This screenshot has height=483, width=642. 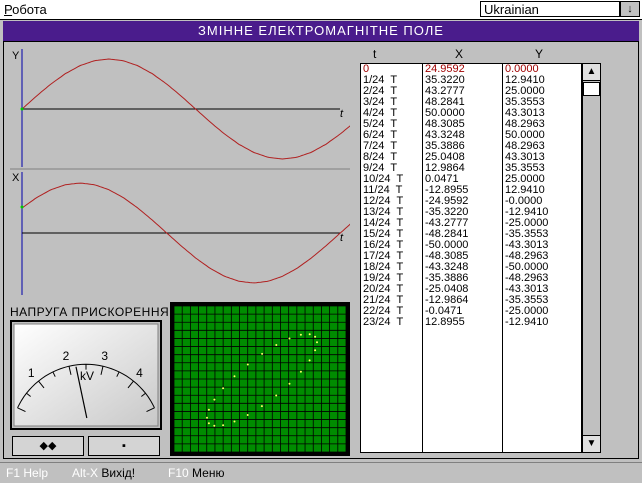 What do you see at coordinates (539, 54) in the screenshot?
I see `table-header-y: Y` at bounding box center [539, 54].